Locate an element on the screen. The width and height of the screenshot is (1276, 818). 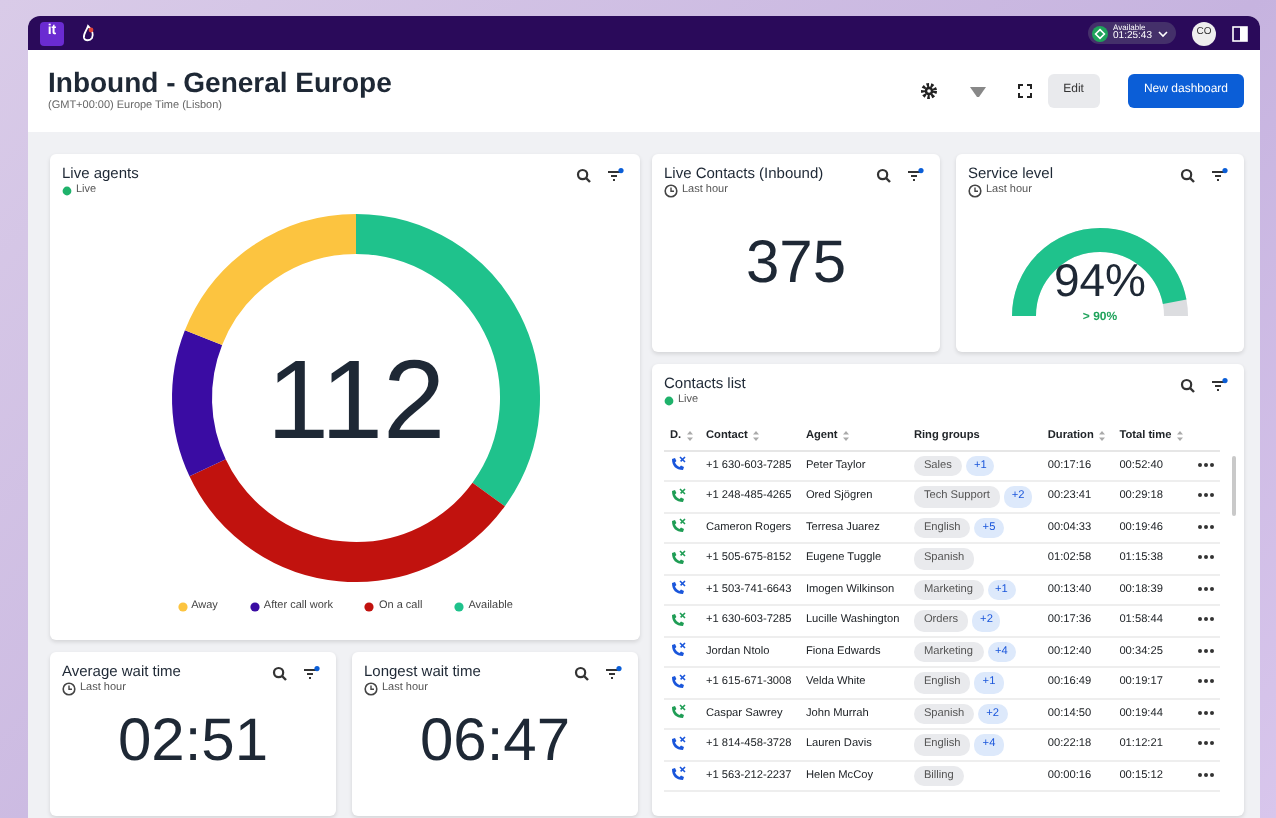
panel-icon is located at coordinates (1240, 33).